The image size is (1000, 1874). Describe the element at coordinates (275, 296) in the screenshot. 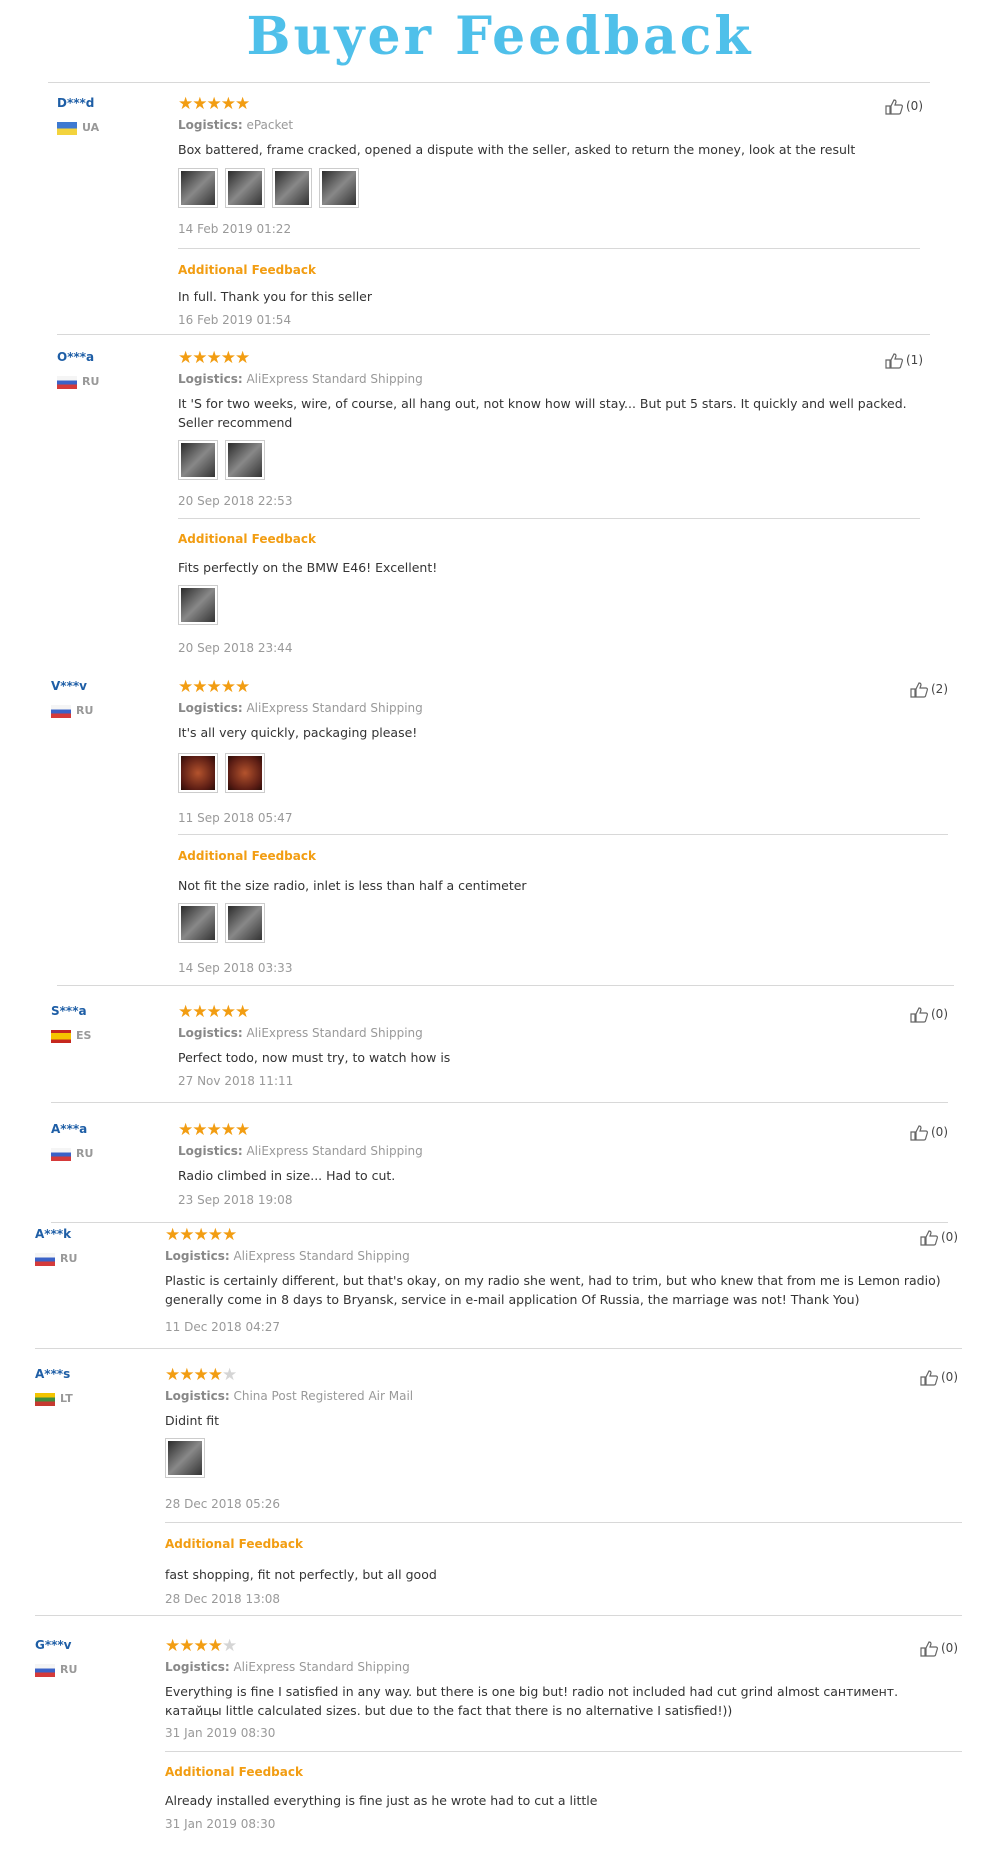

I see `additional-feedback-comment: In full. Thank you for this seller` at that location.